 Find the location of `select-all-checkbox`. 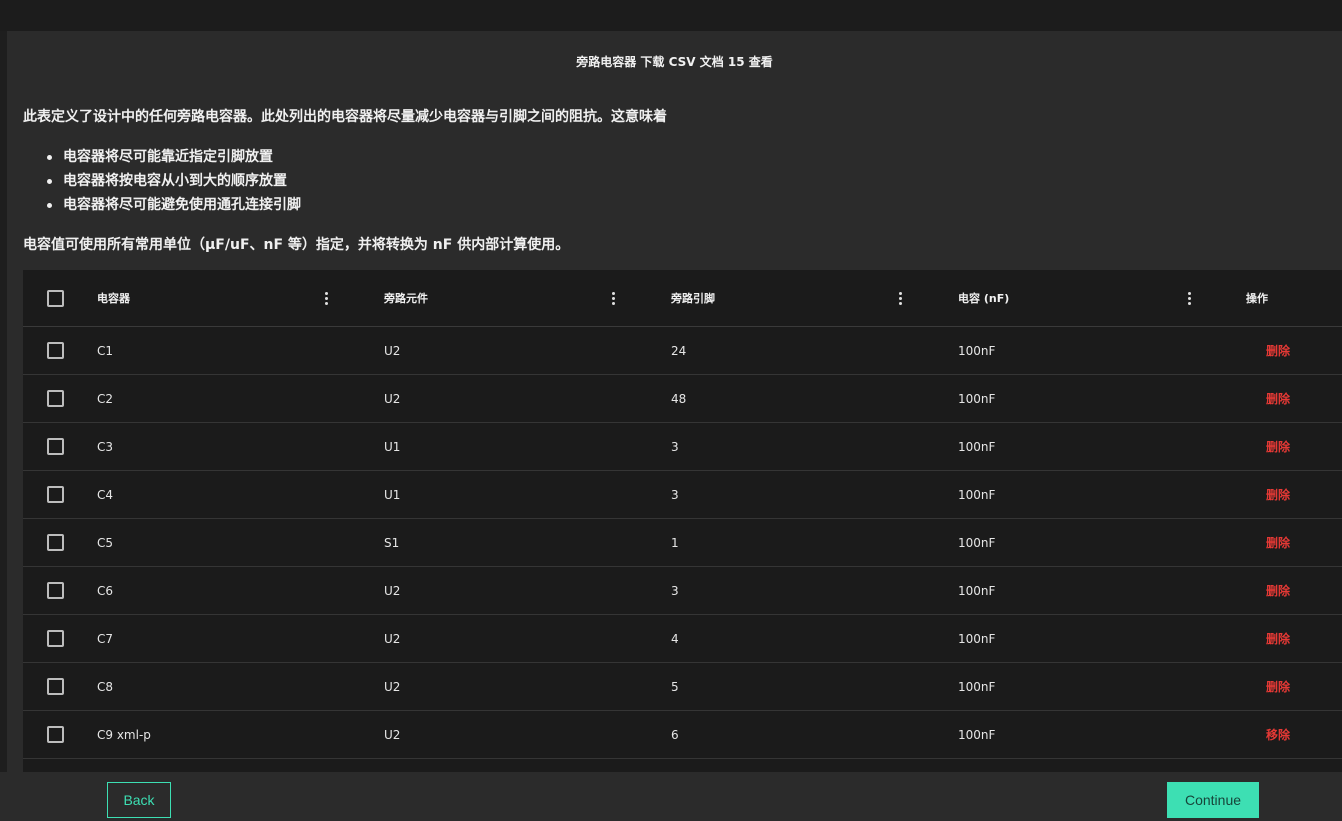

select-all-checkbox is located at coordinates (55, 298).